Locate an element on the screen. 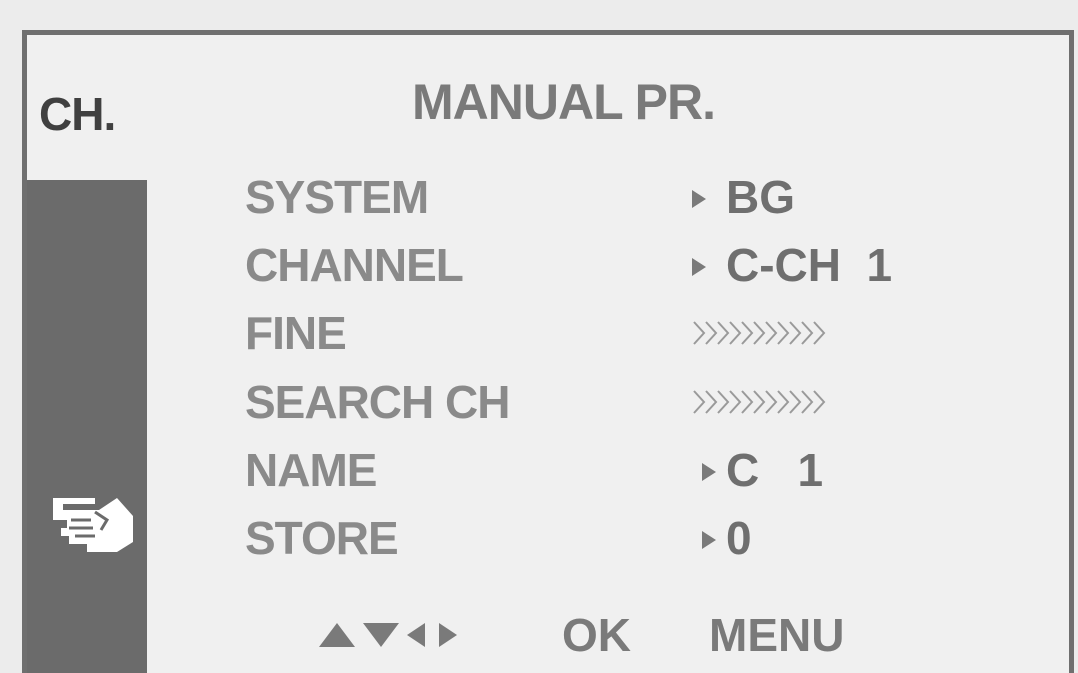 The height and width of the screenshot is (673, 1078). row-label: STORE is located at coordinates (322, 538).